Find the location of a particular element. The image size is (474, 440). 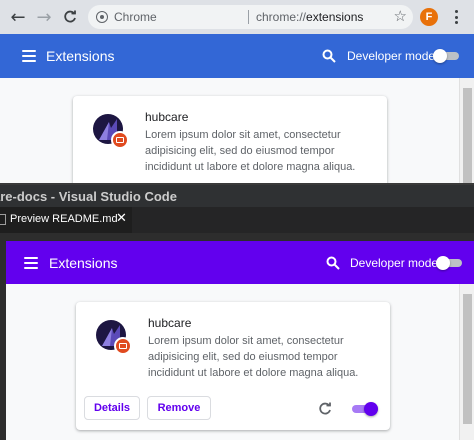

window-titlebar: are-docs - Visual Studio Code is located at coordinates (237, 195).